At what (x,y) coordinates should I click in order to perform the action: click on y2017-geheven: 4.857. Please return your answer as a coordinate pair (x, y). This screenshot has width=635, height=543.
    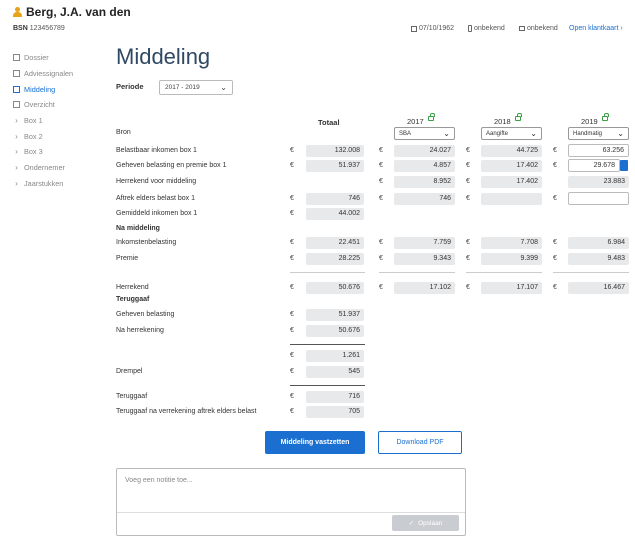
    Looking at the image, I should click on (424, 166).